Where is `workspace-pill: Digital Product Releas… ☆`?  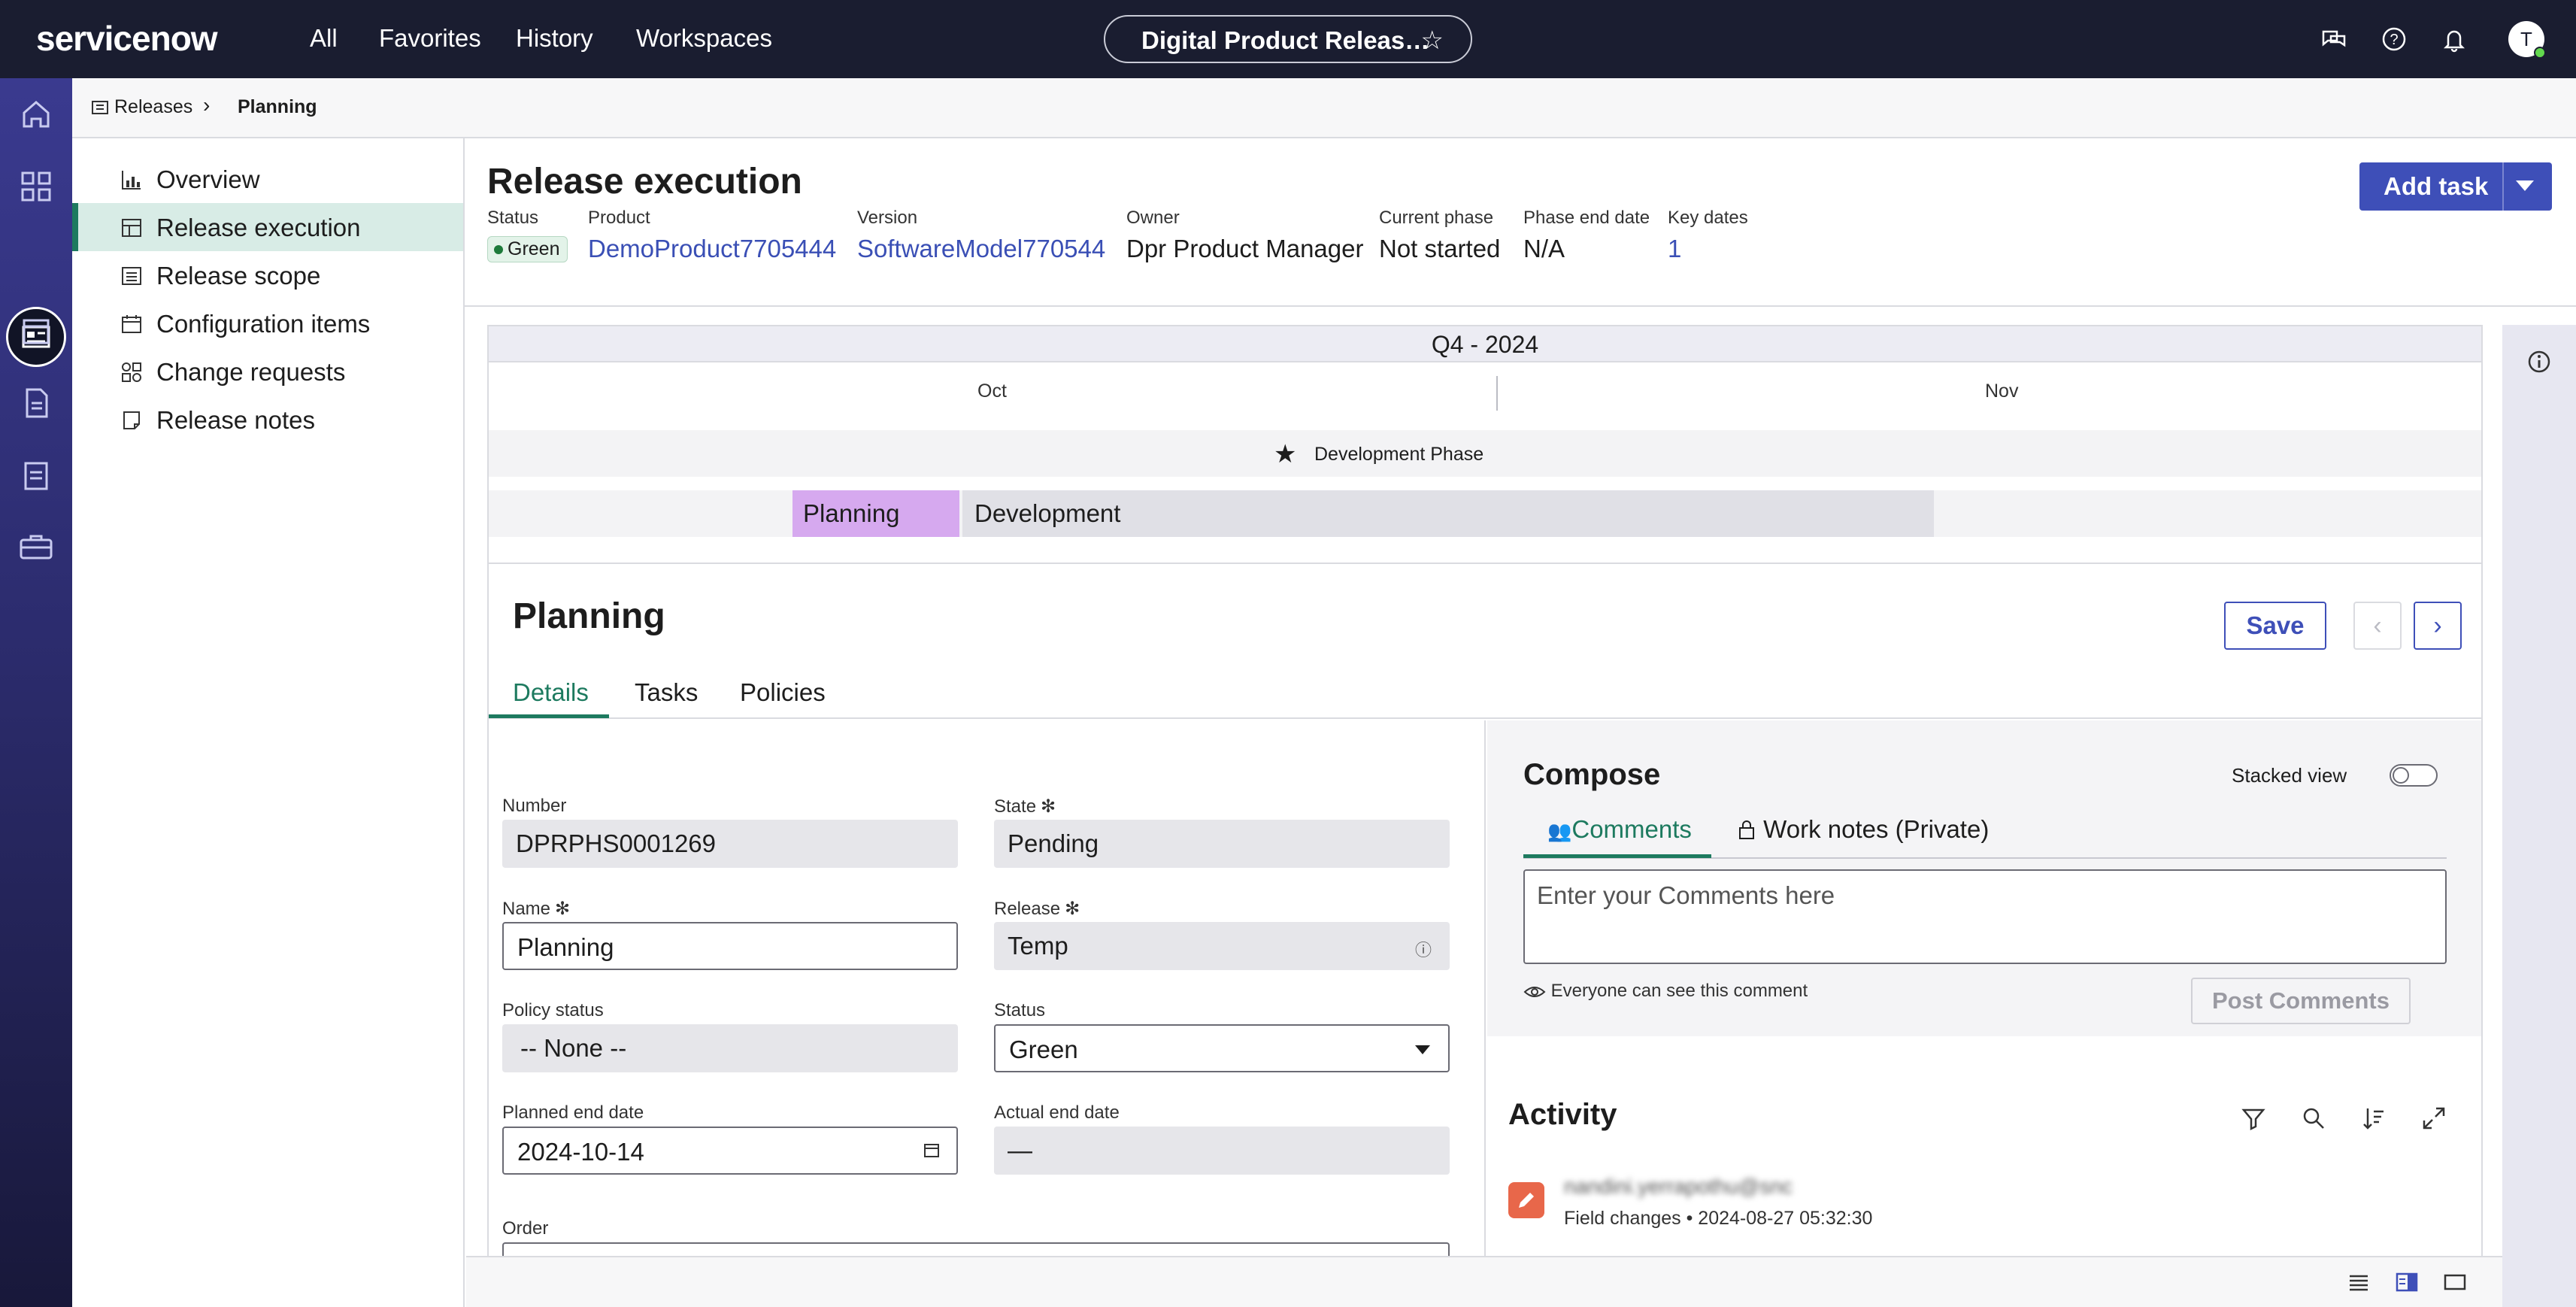
workspace-pill: Digital Product Releas… ☆ is located at coordinates (1288, 39).